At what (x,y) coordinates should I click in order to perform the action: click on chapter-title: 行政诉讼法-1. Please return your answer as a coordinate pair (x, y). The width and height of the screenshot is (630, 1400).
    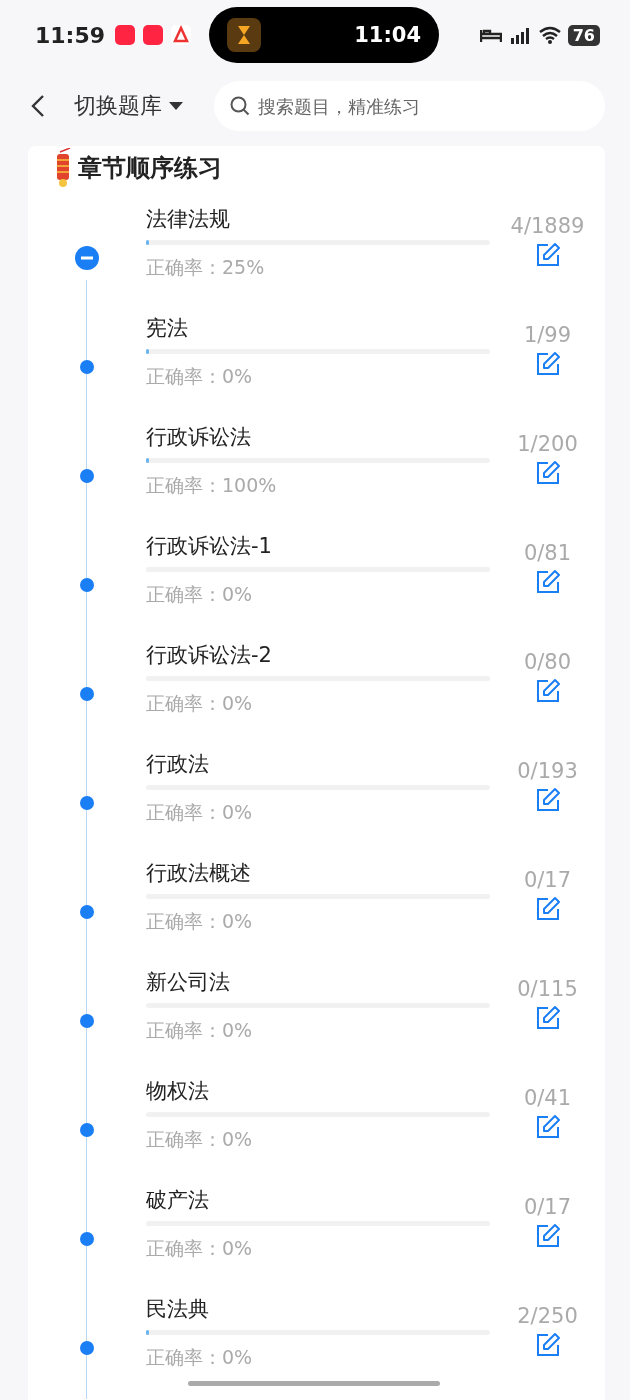
    Looking at the image, I should click on (318, 546).